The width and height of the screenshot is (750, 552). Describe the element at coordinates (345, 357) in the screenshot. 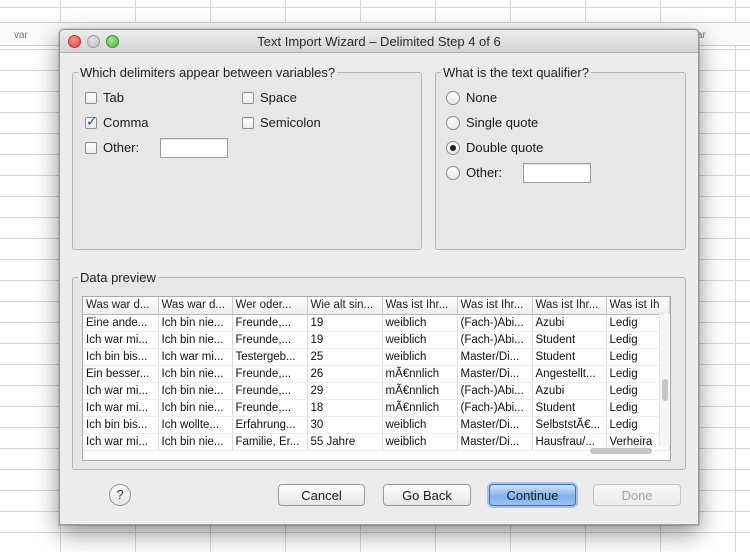

I see `table-cell: 25` at that location.